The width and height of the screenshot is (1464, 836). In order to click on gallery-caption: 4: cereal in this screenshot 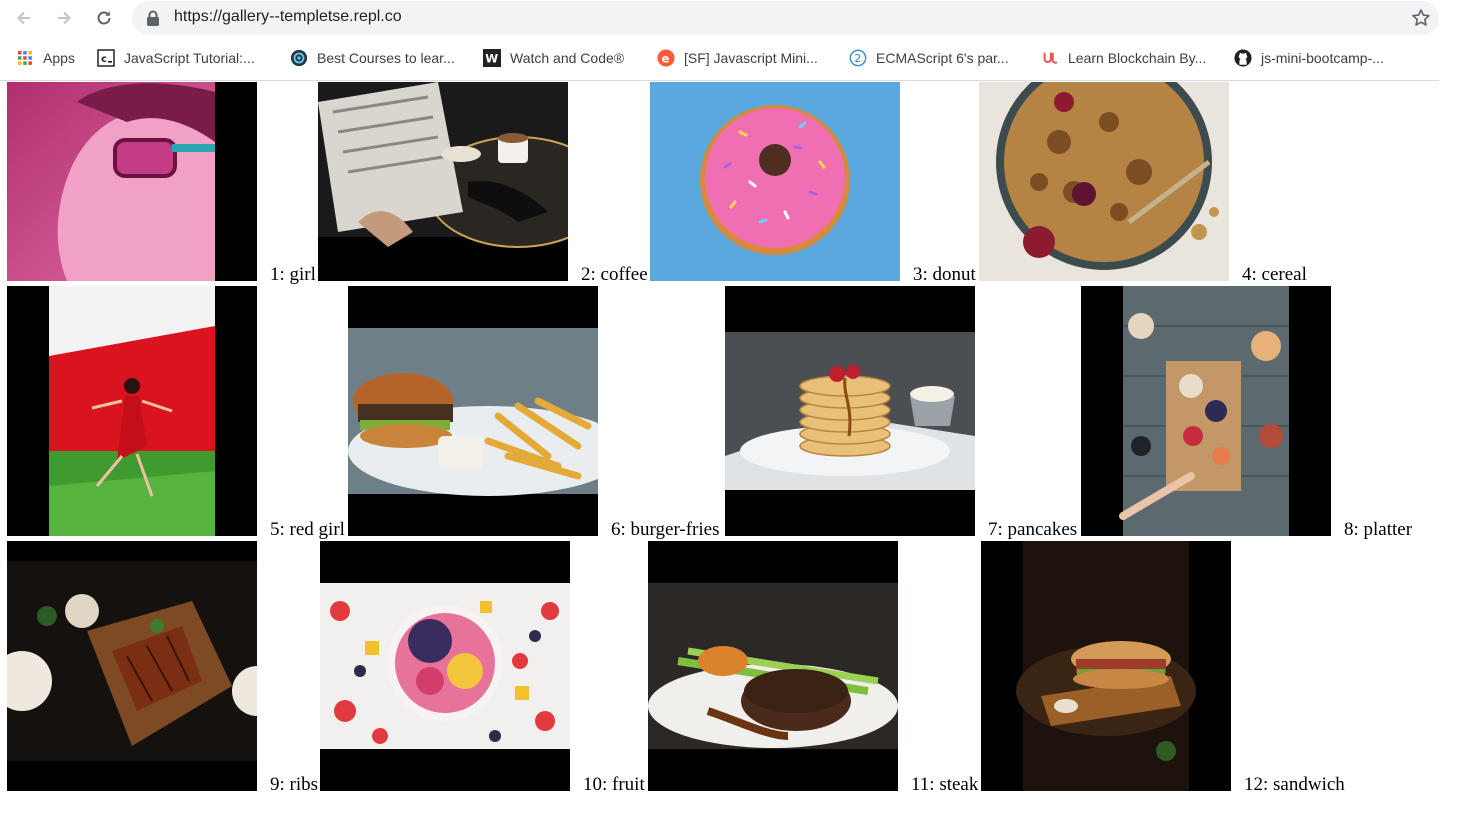, I will do `click(1274, 274)`.